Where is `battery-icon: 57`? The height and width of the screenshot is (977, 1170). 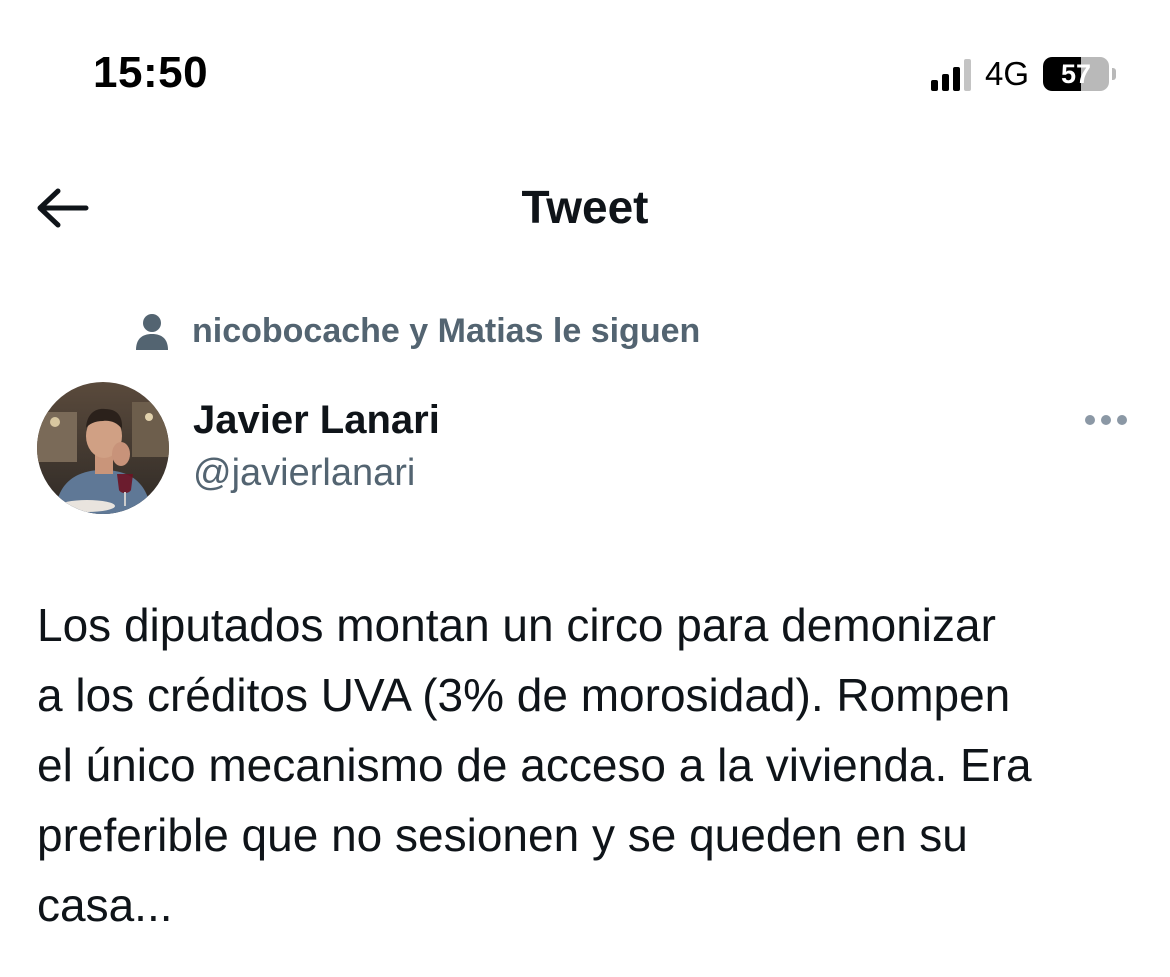
battery-icon: 57 is located at coordinates (1079, 74).